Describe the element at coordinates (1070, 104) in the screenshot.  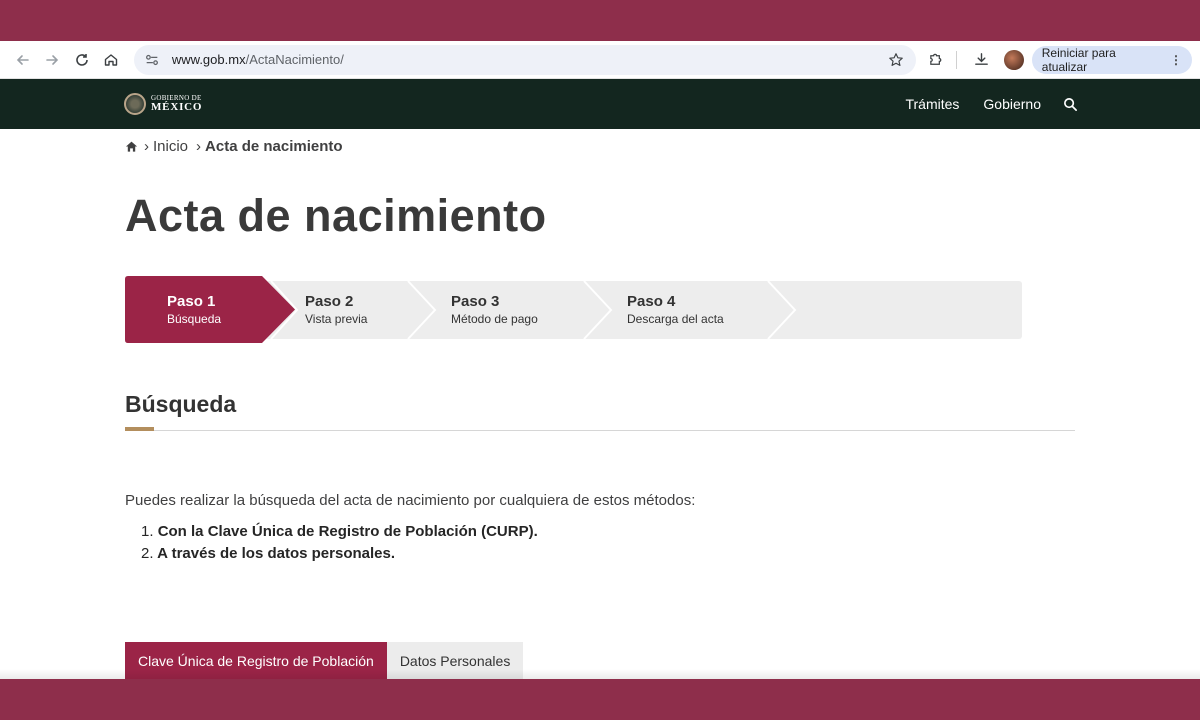
I see `search-icon` at that location.